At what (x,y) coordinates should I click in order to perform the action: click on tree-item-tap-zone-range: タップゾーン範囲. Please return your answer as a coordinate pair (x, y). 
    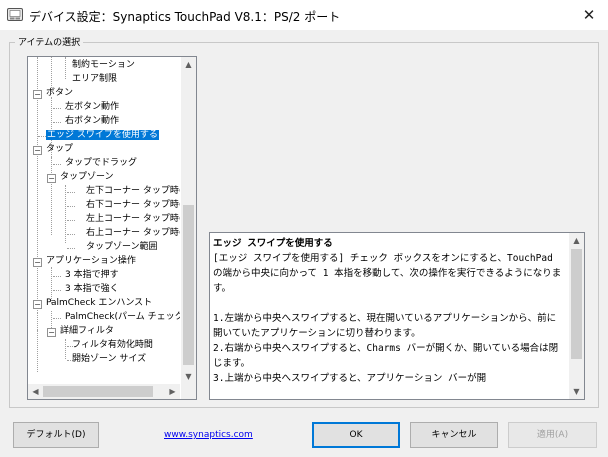
    Looking at the image, I should click on (122, 247).